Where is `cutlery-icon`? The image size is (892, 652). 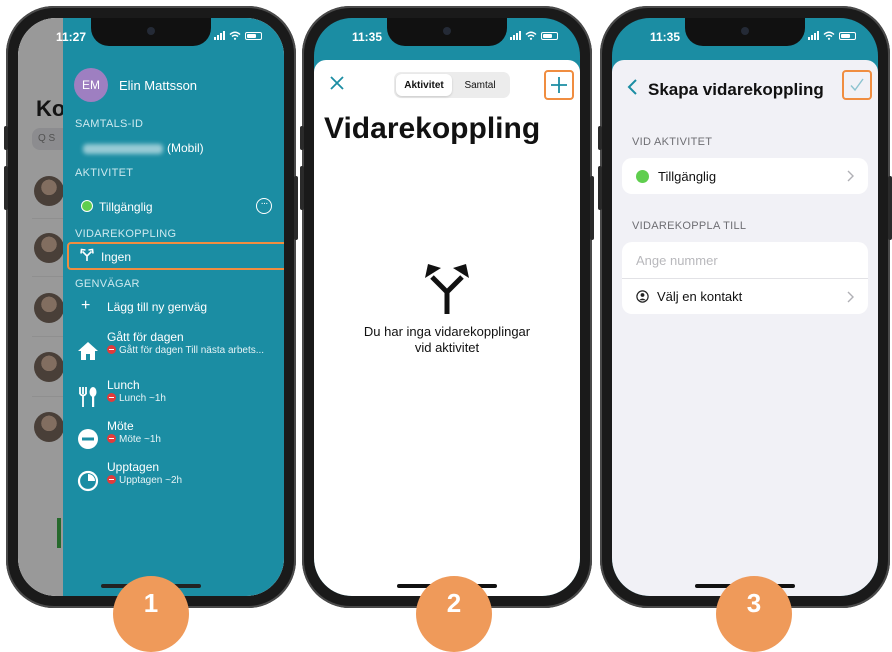
cutlery-icon is located at coordinates (88, 397).